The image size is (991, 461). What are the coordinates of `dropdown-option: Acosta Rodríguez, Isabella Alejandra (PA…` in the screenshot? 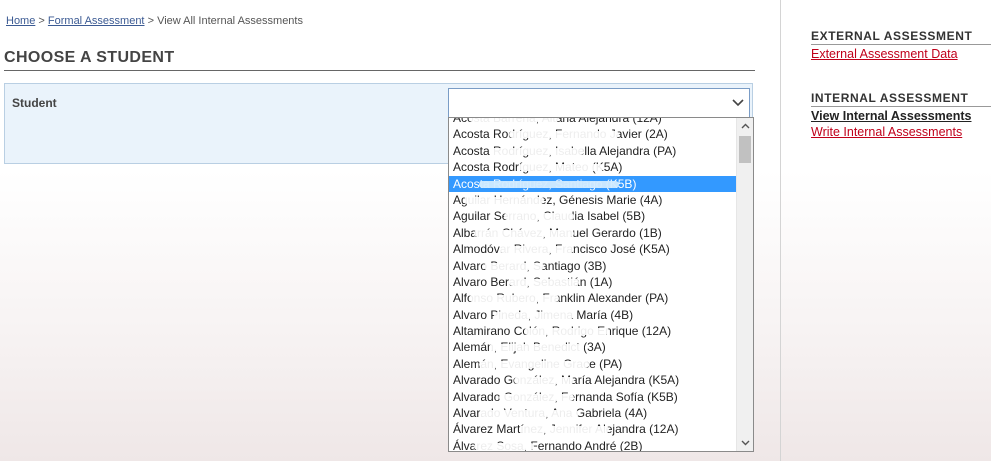 It's located at (594, 151).